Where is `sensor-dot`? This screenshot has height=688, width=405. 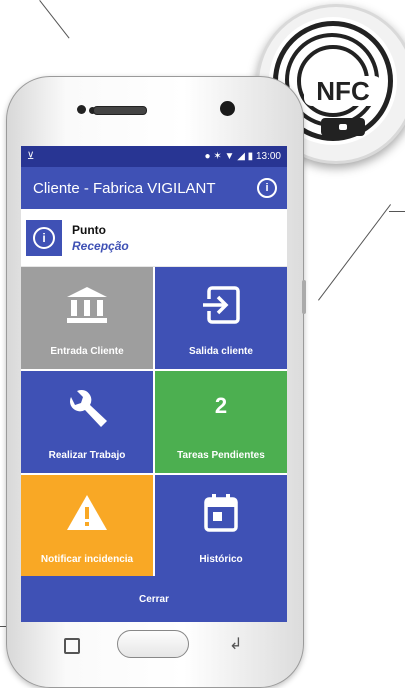
sensor-dot is located at coordinates (81, 109).